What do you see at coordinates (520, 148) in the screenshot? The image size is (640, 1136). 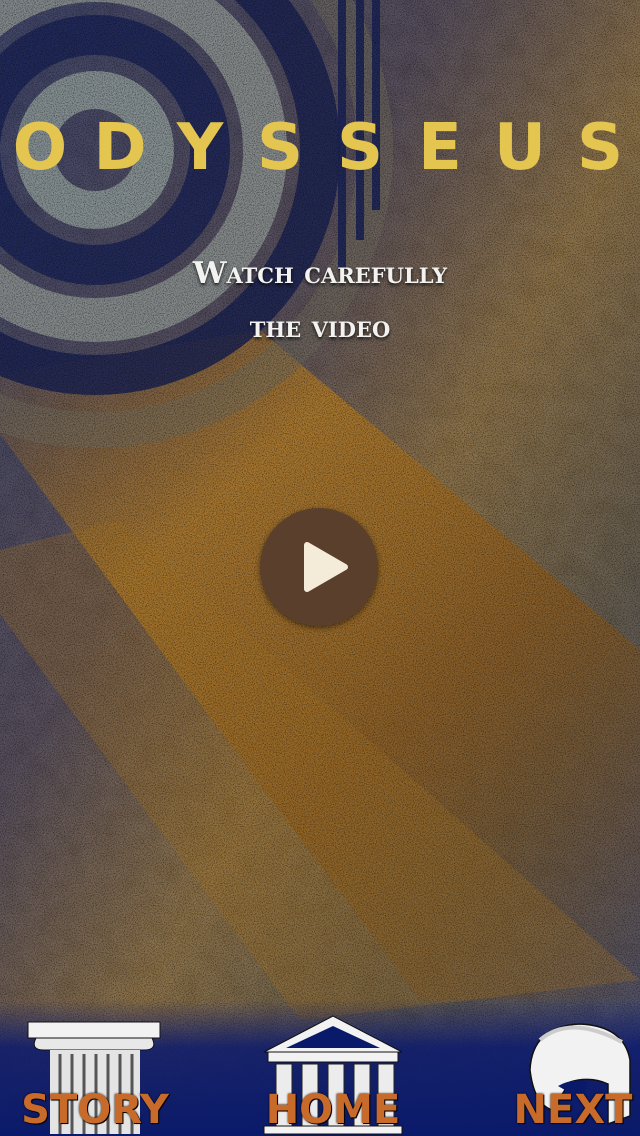 I see `title-letter: U` at bounding box center [520, 148].